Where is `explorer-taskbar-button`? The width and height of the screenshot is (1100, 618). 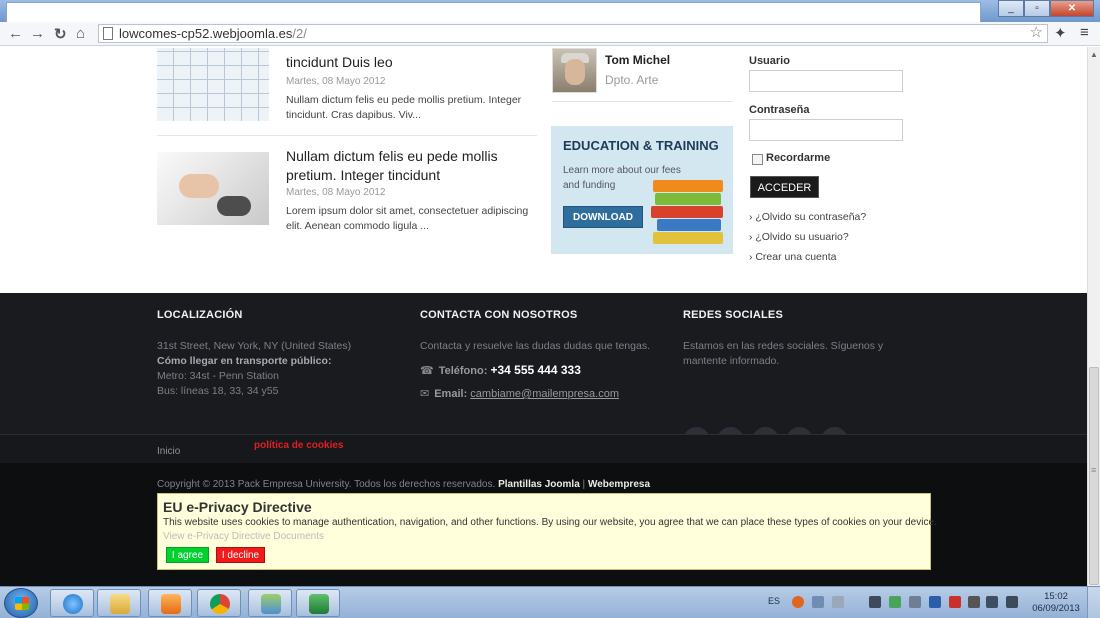 explorer-taskbar-button is located at coordinates (119, 603).